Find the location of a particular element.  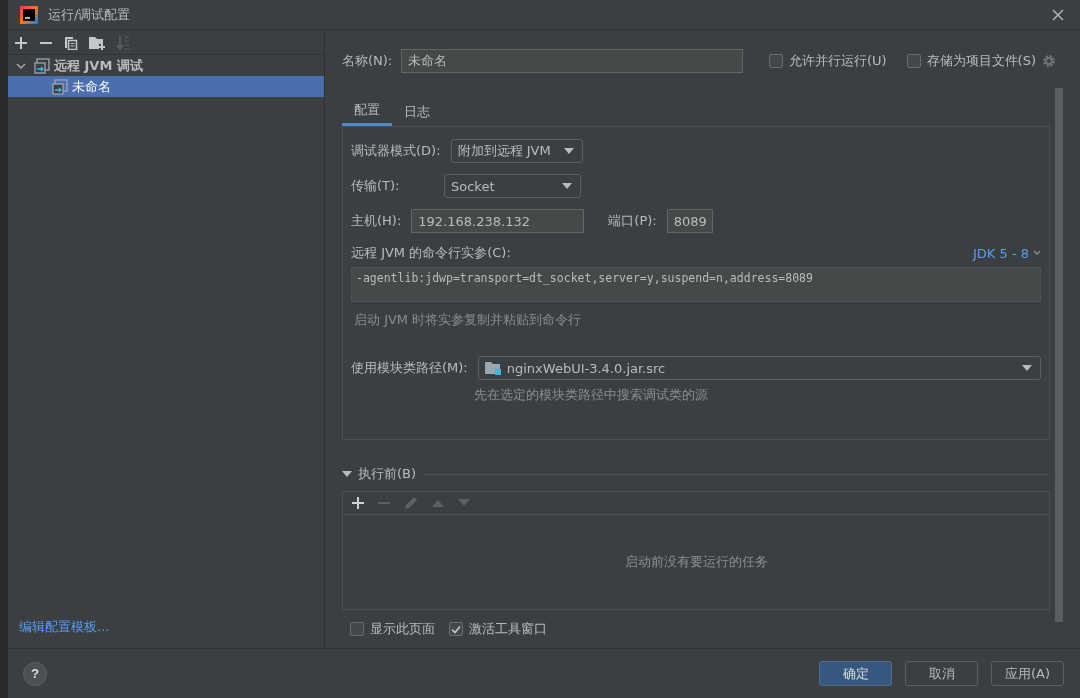

name-field: 未命名 is located at coordinates (572, 61).